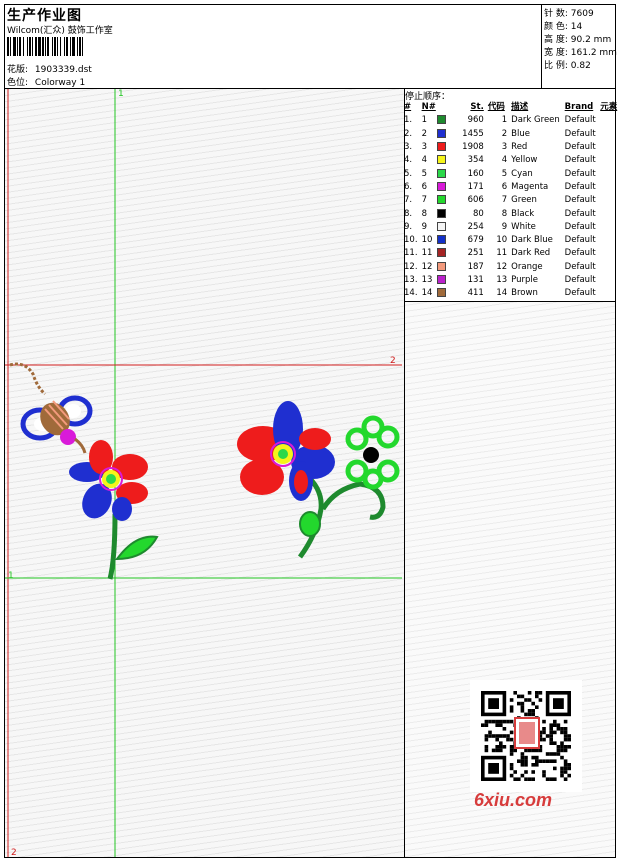 The height and width of the screenshot is (861, 620). What do you see at coordinates (512, 267) in the screenshot?
I see `stop-row: 12. 12 187 12 Orange Default` at bounding box center [512, 267].